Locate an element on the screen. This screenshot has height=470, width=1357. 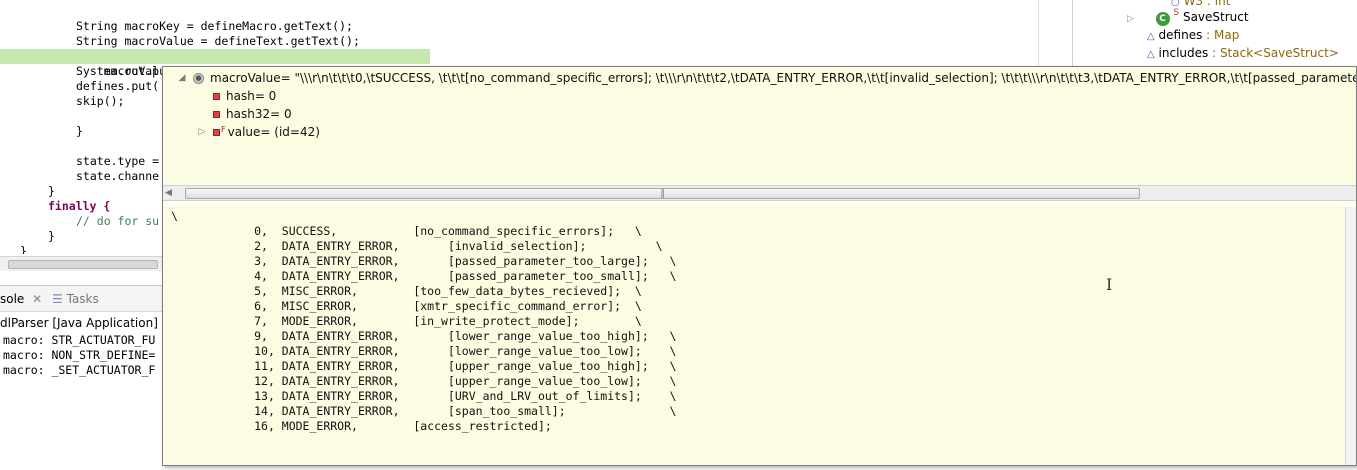
tree-horizontal-scrollbar: ◀ ║ is located at coordinates (759, 193).